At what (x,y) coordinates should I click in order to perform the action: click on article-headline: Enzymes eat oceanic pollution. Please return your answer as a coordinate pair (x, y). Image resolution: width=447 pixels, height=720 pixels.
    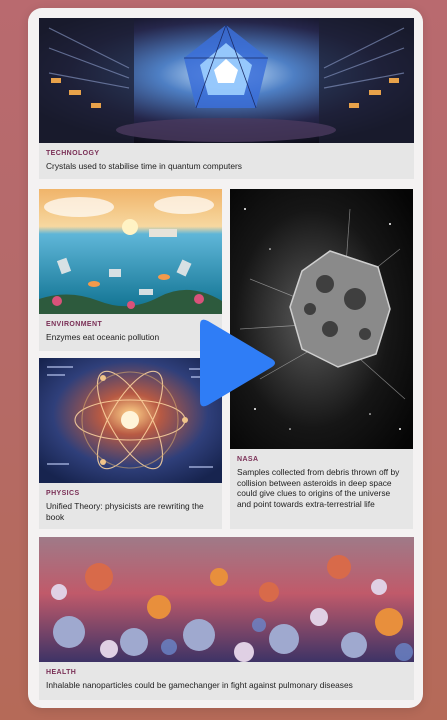
    Looking at the image, I should click on (130, 337).